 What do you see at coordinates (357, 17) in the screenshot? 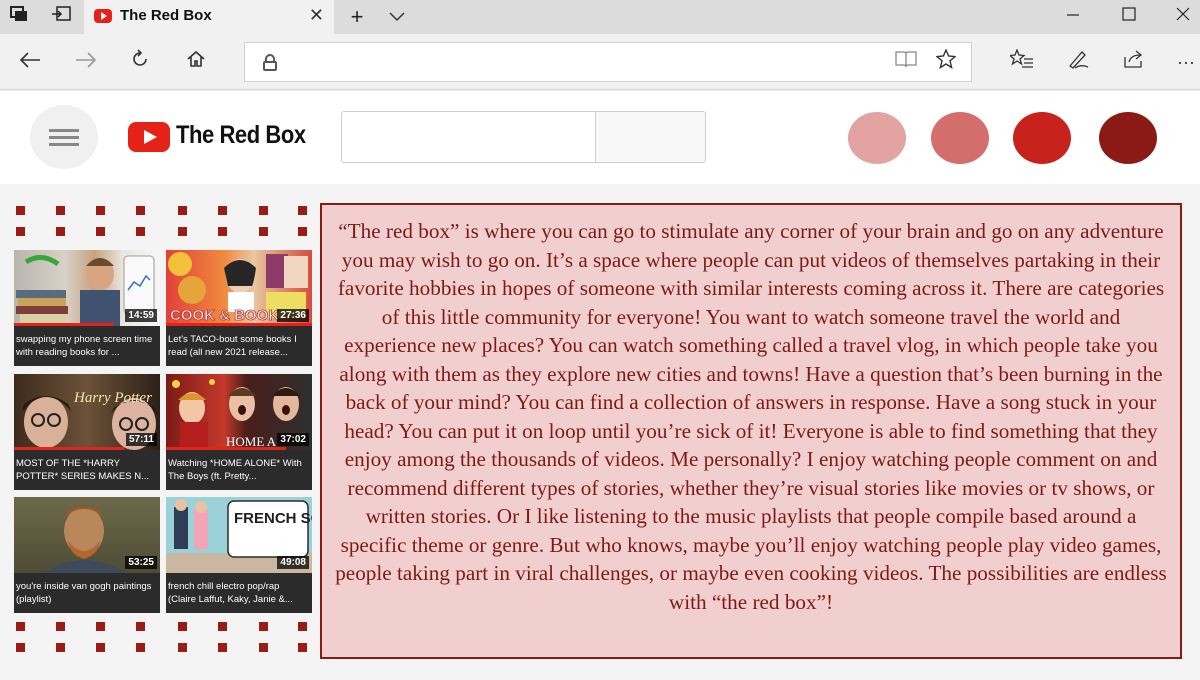
I see `new-tab-icon: +` at bounding box center [357, 17].